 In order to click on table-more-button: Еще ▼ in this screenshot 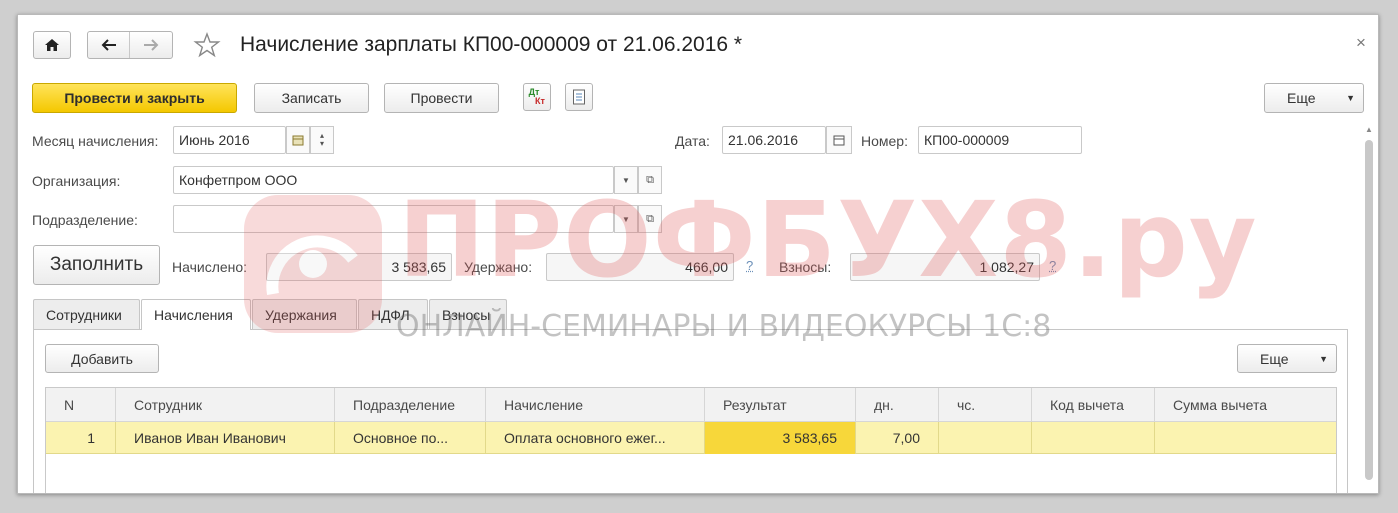, I will do `click(1287, 358)`.